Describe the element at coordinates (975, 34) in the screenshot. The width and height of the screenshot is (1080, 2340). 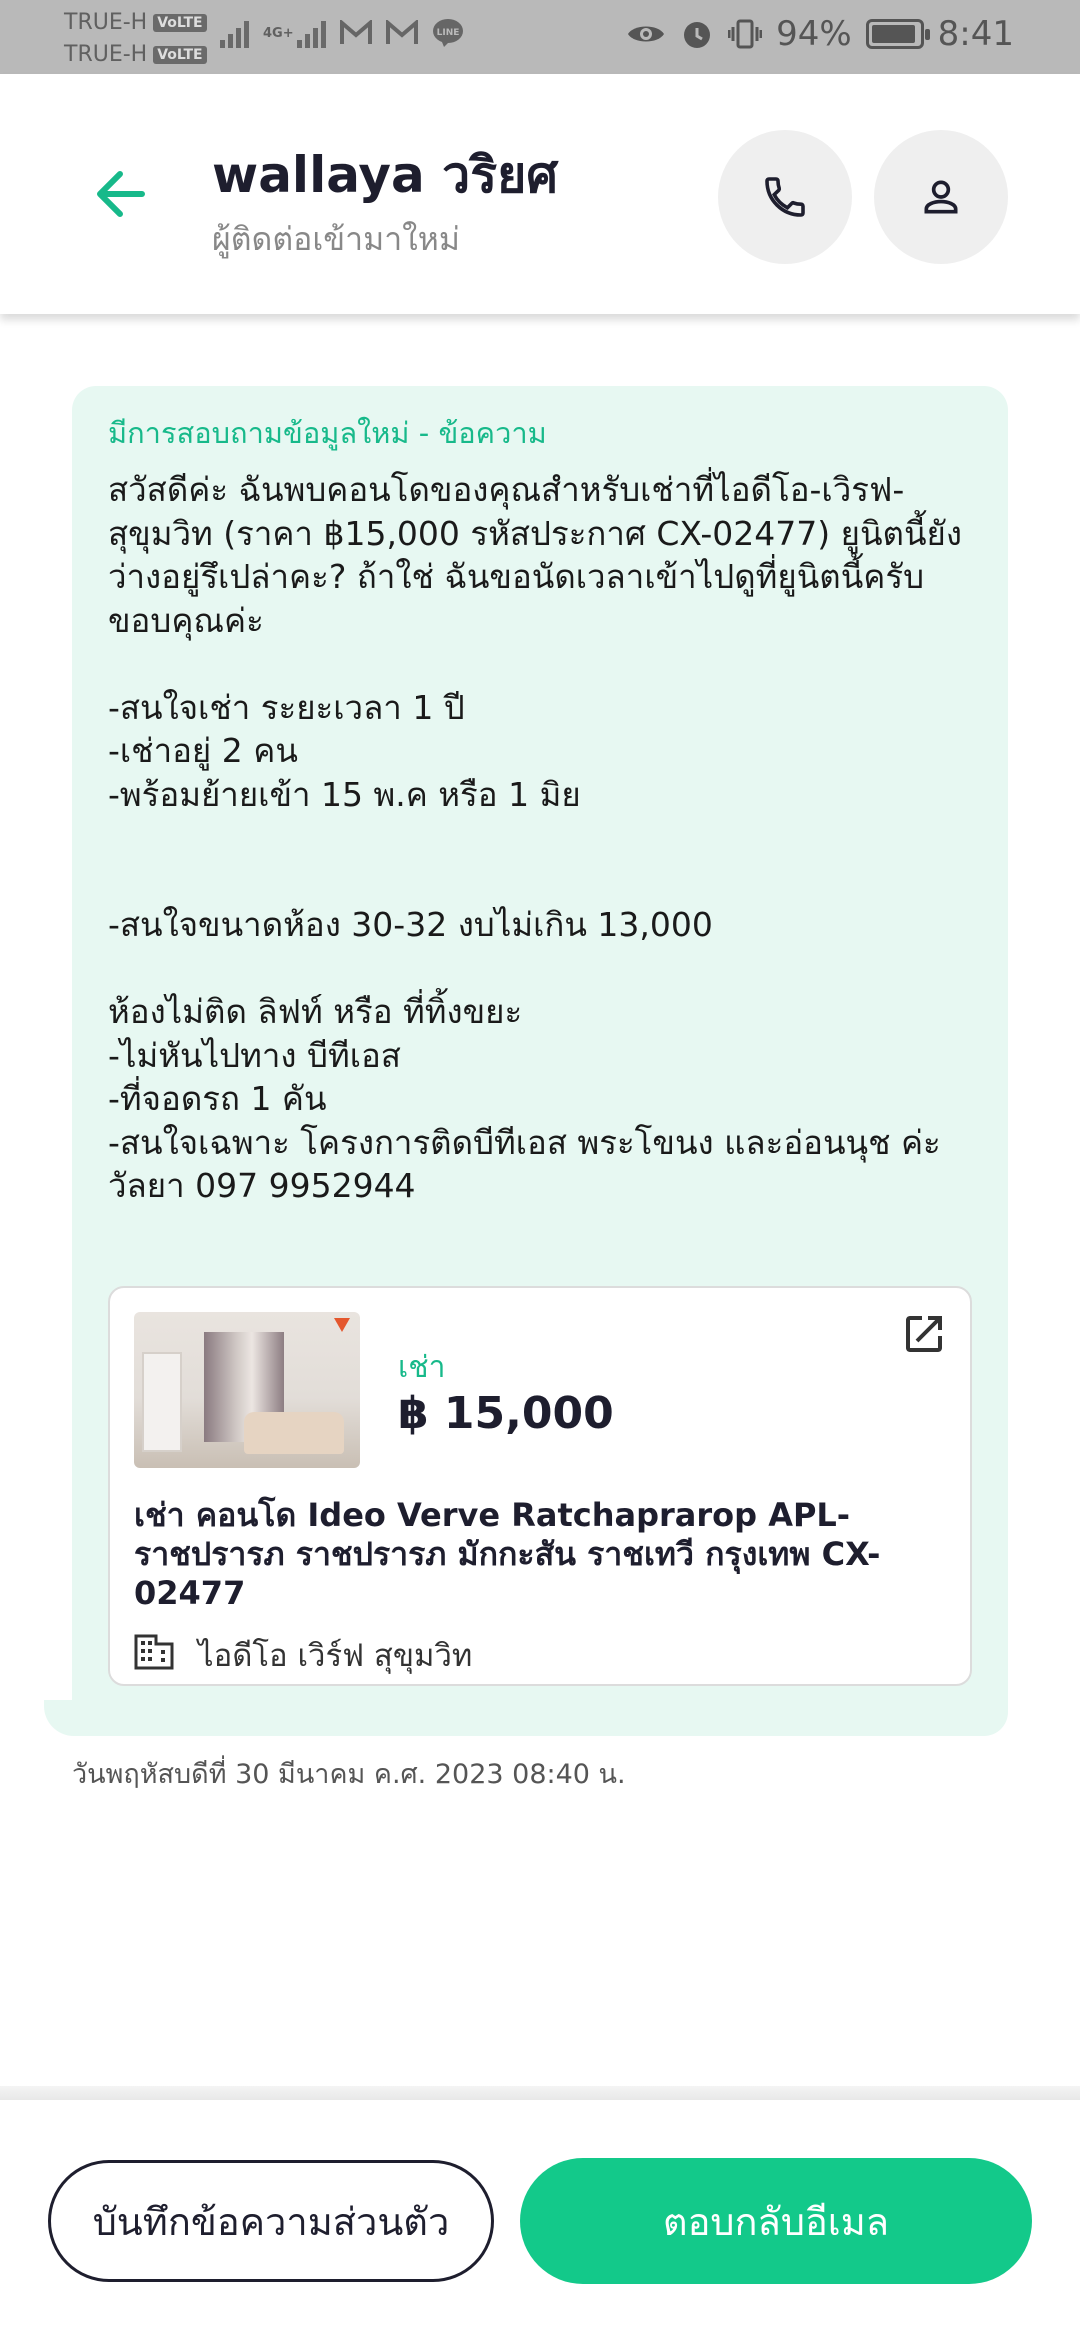
I see `clock: 8:41` at that location.